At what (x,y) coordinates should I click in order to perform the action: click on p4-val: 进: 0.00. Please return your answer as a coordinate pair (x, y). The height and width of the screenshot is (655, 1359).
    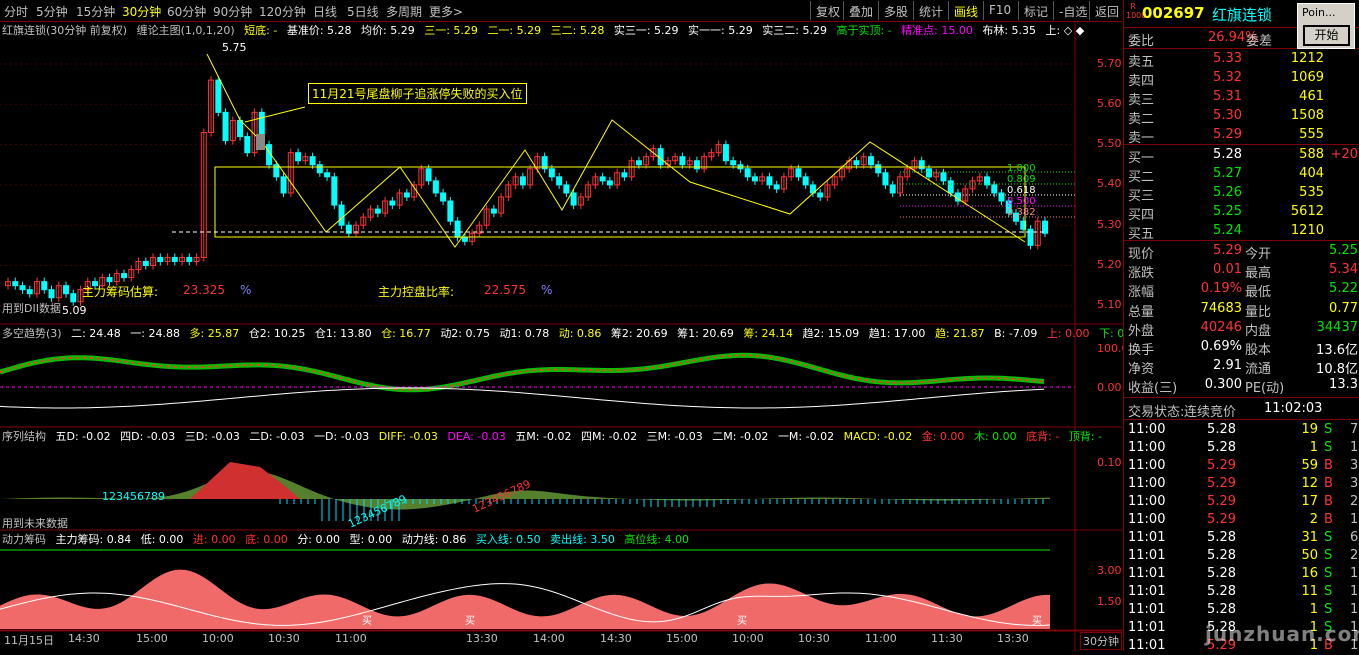
    Looking at the image, I should click on (214, 539).